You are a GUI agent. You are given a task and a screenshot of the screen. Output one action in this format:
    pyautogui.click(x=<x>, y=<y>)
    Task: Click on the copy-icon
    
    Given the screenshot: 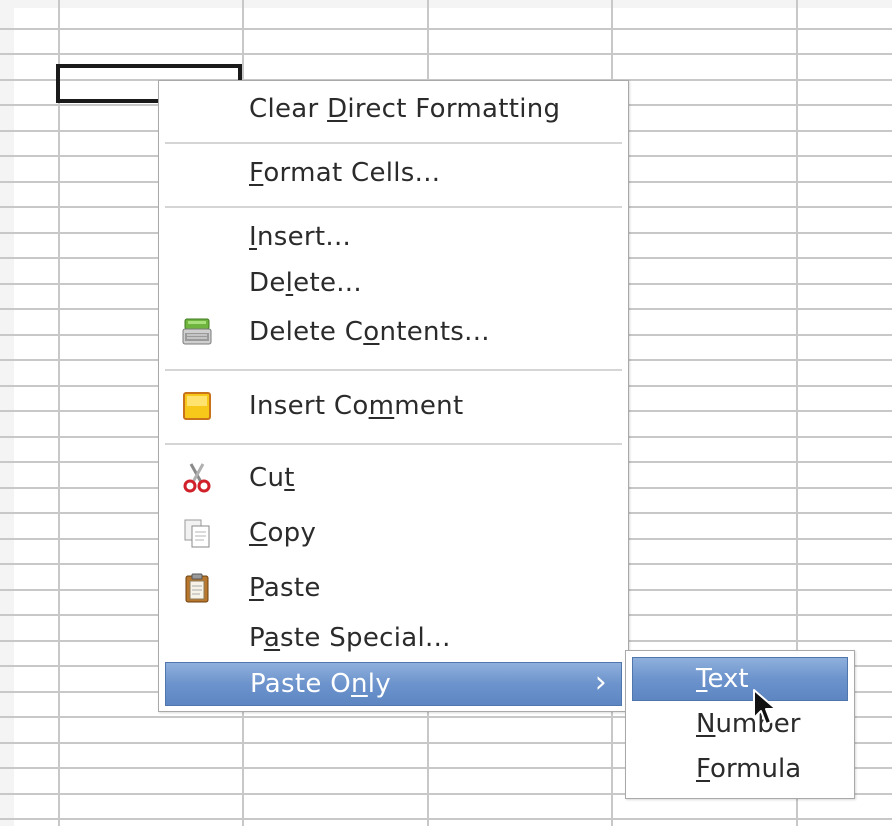 What is the action you would take?
    pyautogui.click(x=197, y=533)
    